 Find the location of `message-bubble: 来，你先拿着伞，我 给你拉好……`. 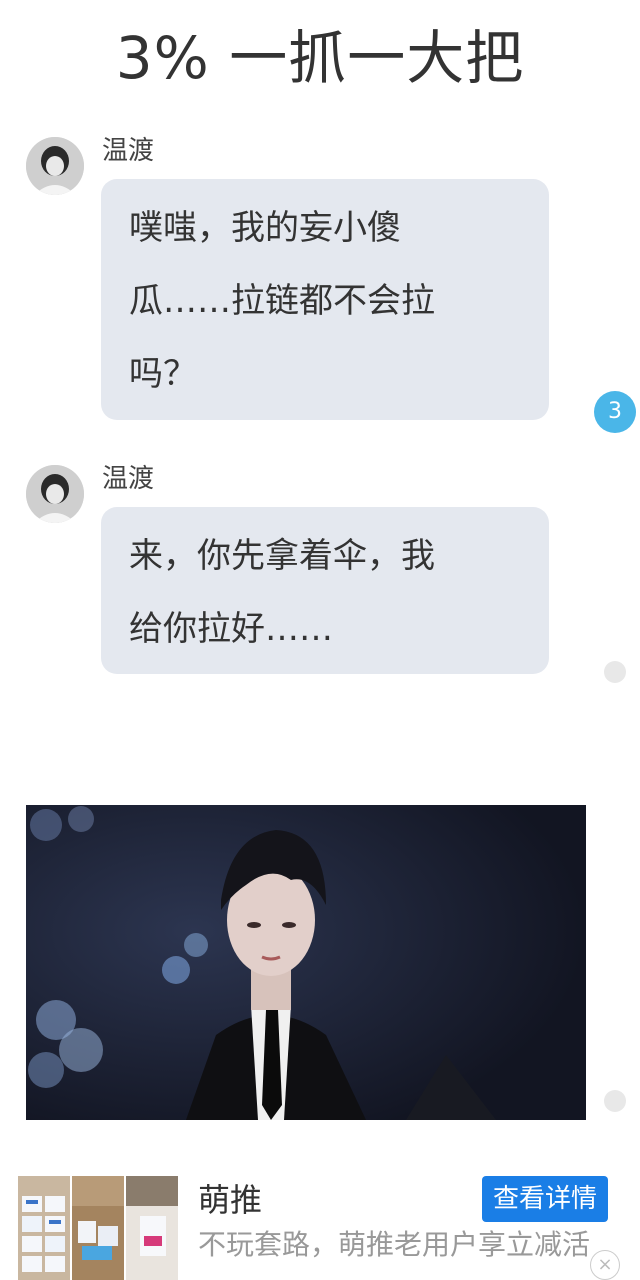

message-bubble: 来，你先拿着伞，我 给你拉好…… is located at coordinates (325, 590).